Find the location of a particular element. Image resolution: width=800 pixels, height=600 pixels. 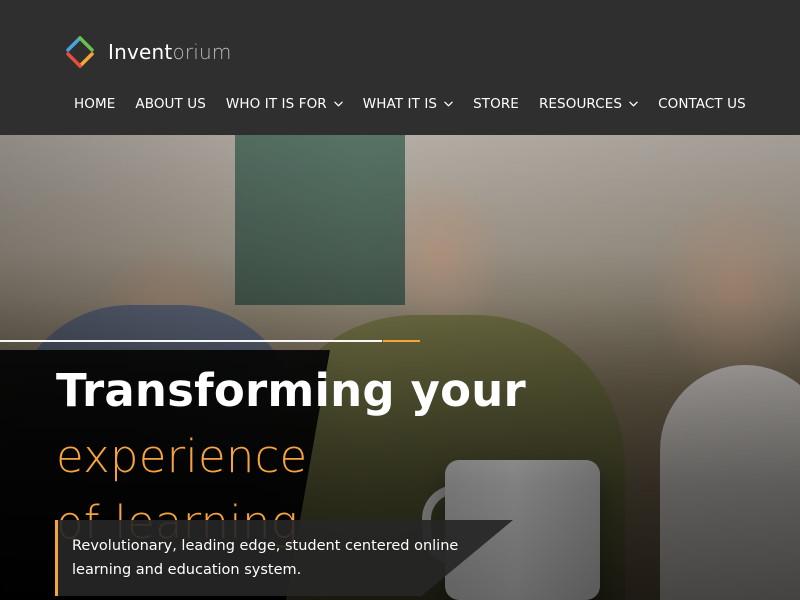

nav-item-who-it-is-for: WHO IT IS FOR is located at coordinates (284, 104).